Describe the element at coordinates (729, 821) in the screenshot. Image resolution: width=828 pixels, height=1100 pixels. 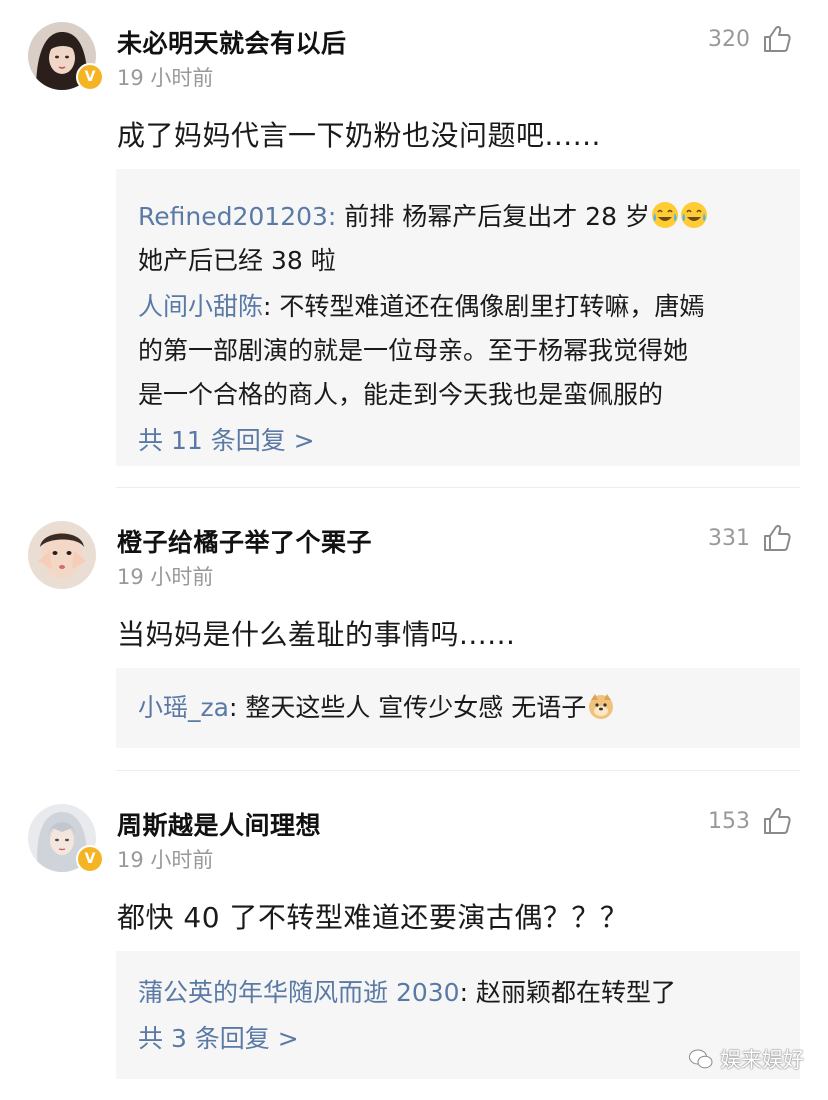
I see `like-count: 153` at that location.